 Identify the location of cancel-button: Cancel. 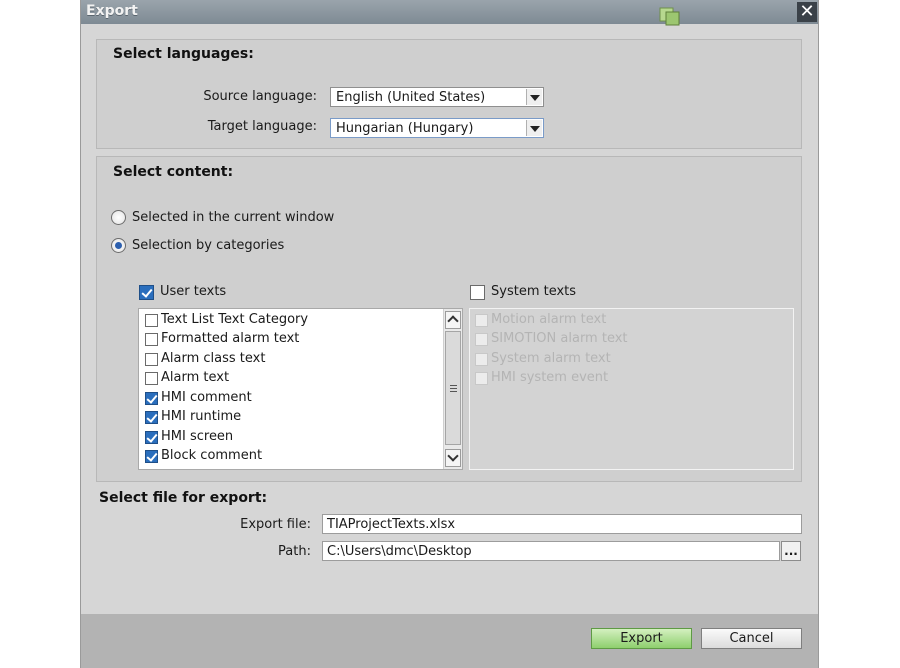
(751, 638).